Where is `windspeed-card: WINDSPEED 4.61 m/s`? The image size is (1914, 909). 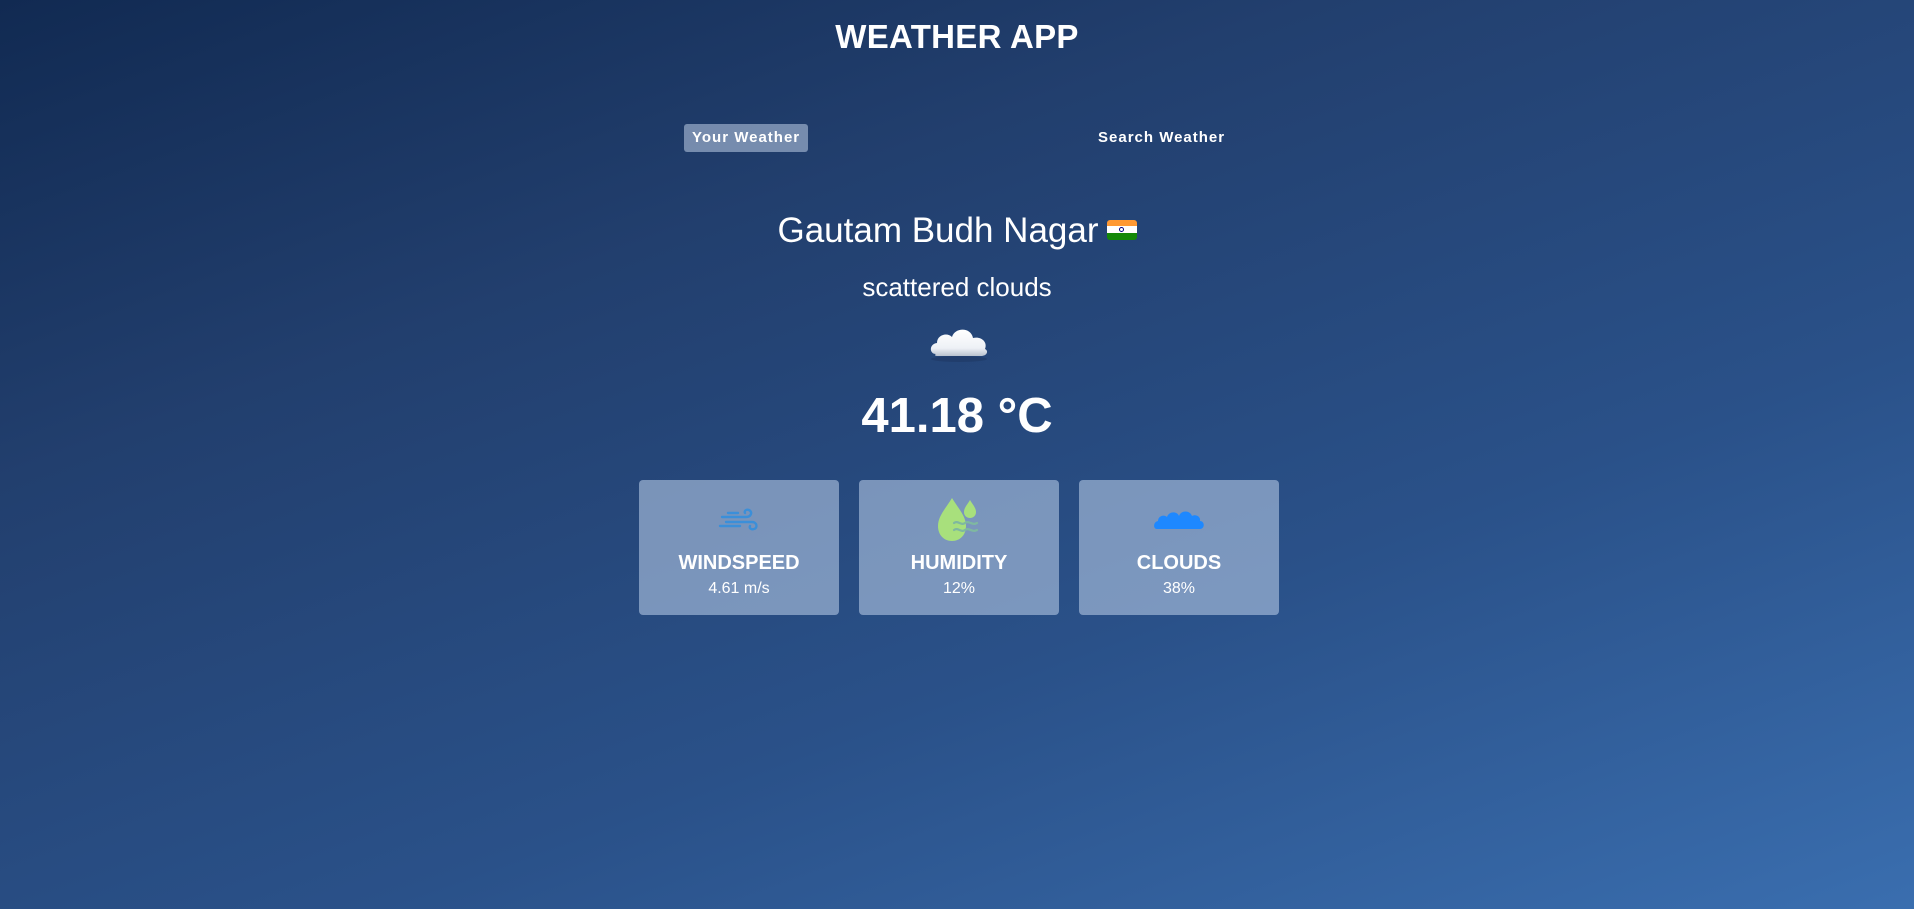 windspeed-card: WINDSPEED 4.61 m/s is located at coordinates (739, 547).